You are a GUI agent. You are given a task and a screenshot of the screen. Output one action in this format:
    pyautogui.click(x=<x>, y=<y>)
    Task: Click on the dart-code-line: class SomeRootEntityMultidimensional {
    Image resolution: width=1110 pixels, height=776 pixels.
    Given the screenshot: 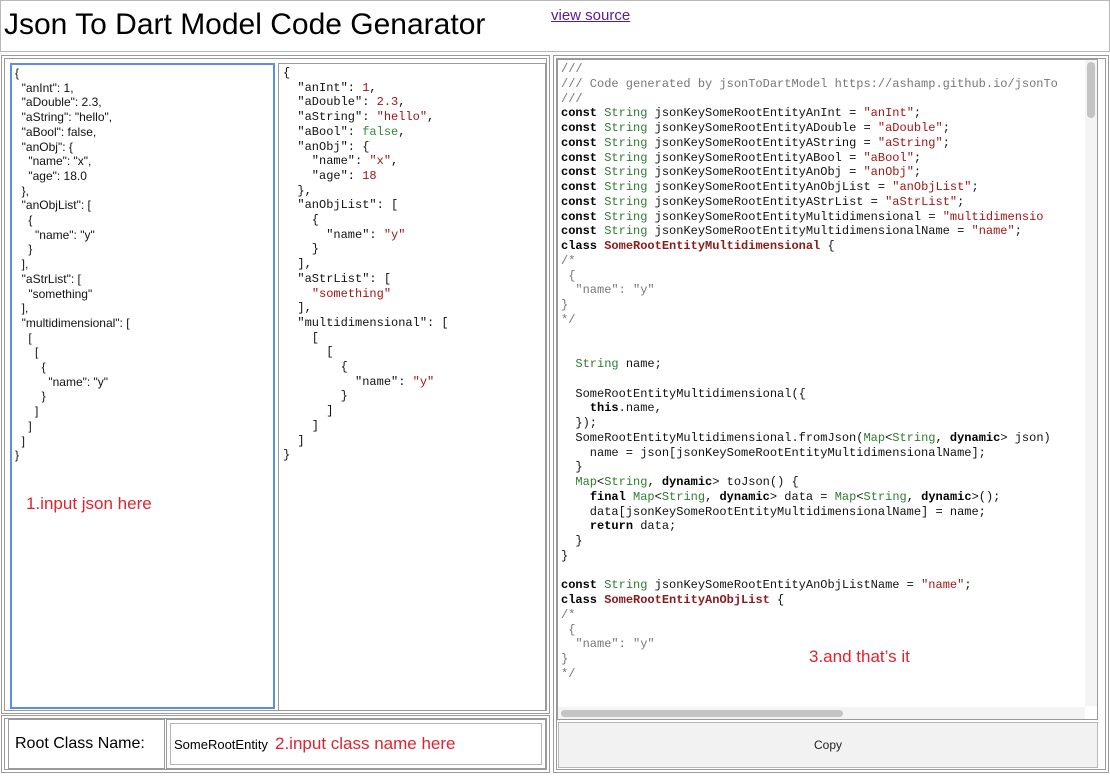 What is the action you would take?
    pyautogui.click(x=698, y=246)
    